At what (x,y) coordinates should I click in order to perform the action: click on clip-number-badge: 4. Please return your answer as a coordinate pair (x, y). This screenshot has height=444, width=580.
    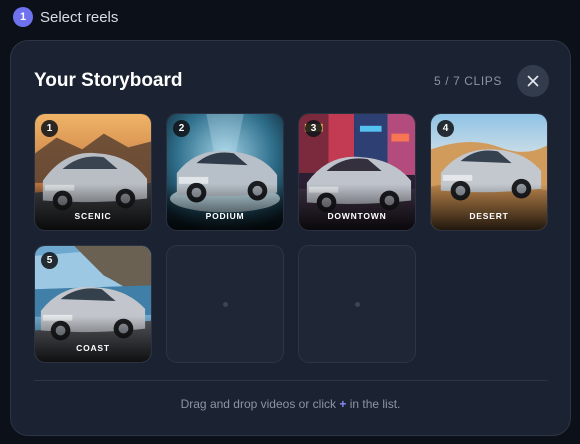
    Looking at the image, I should click on (445, 128).